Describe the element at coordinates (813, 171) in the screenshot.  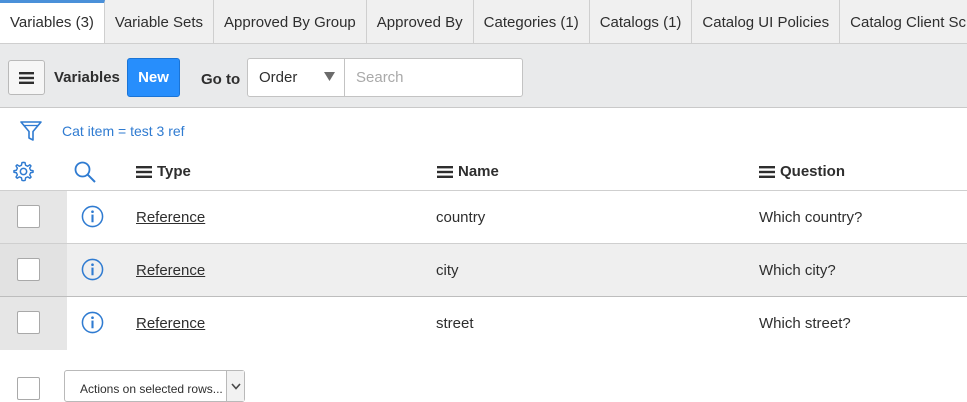
I see `column-label-question: Question` at that location.